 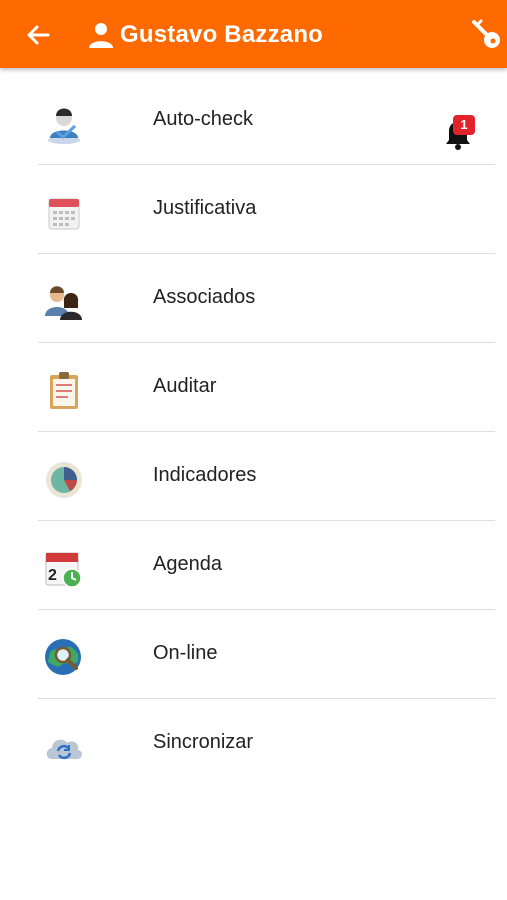 What do you see at coordinates (464, 125) in the screenshot?
I see `notification-badge: 1` at bounding box center [464, 125].